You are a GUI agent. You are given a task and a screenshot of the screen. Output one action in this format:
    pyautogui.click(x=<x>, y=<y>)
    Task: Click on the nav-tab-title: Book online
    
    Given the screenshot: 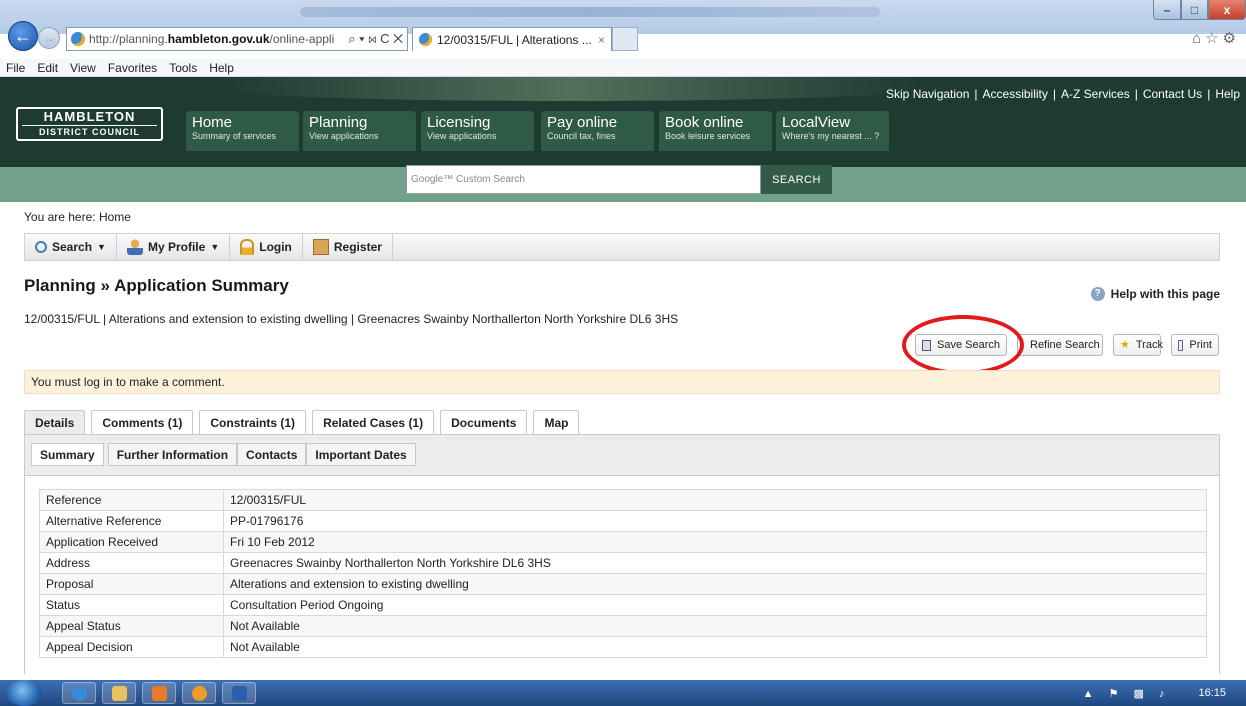 What is the action you would take?
    pyautogui.click(x=704, y=122)
    